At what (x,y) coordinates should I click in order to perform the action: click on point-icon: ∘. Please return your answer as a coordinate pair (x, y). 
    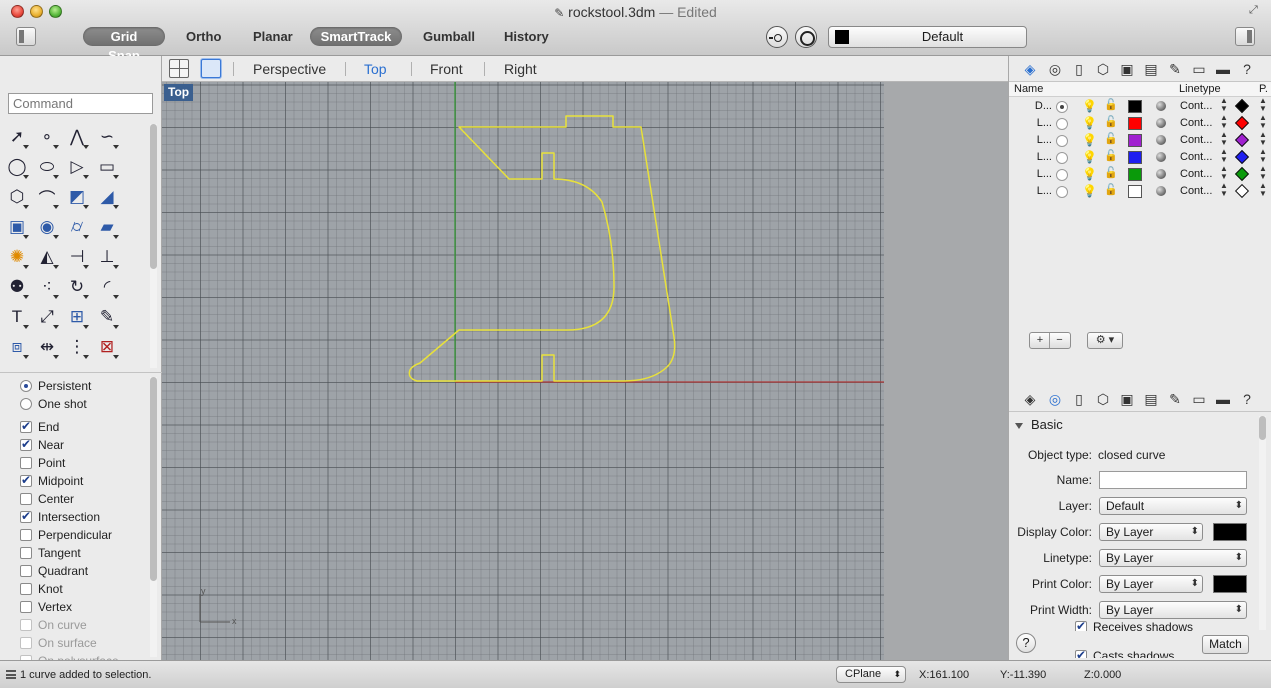
    Looking at the image, I should click on (47, 137).